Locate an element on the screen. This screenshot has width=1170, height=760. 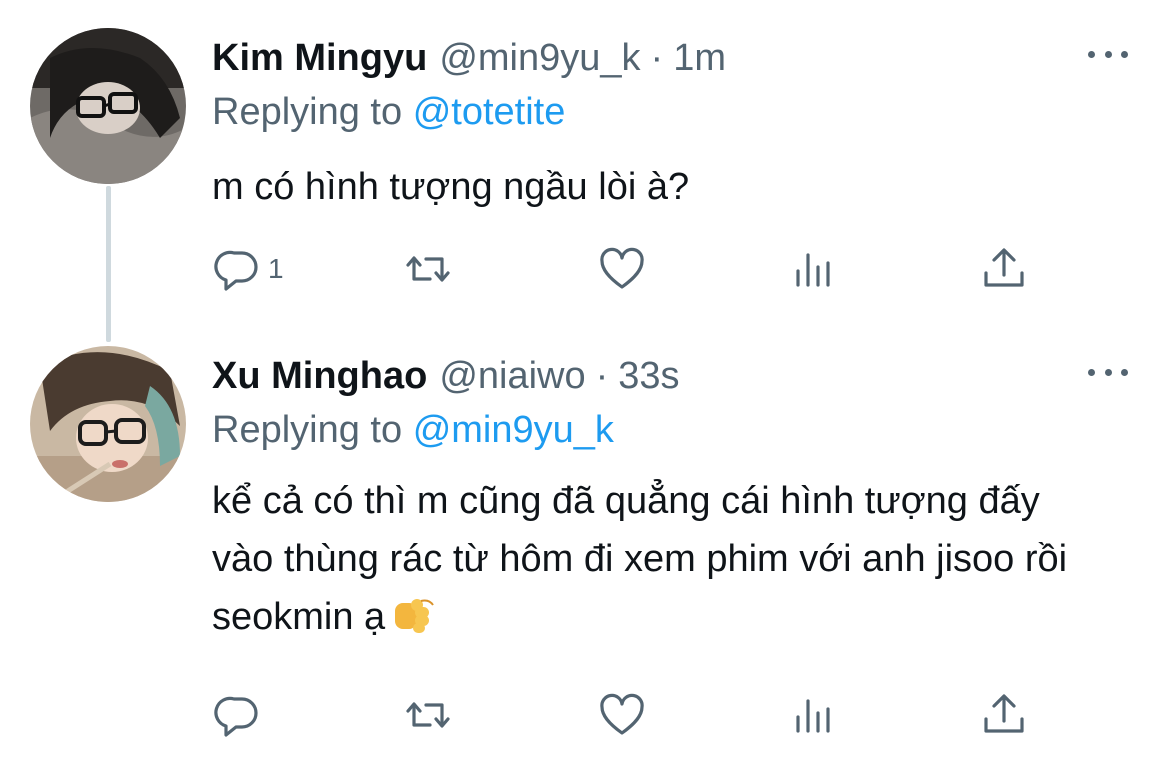
reply-button is located at coordinates (241, 715).